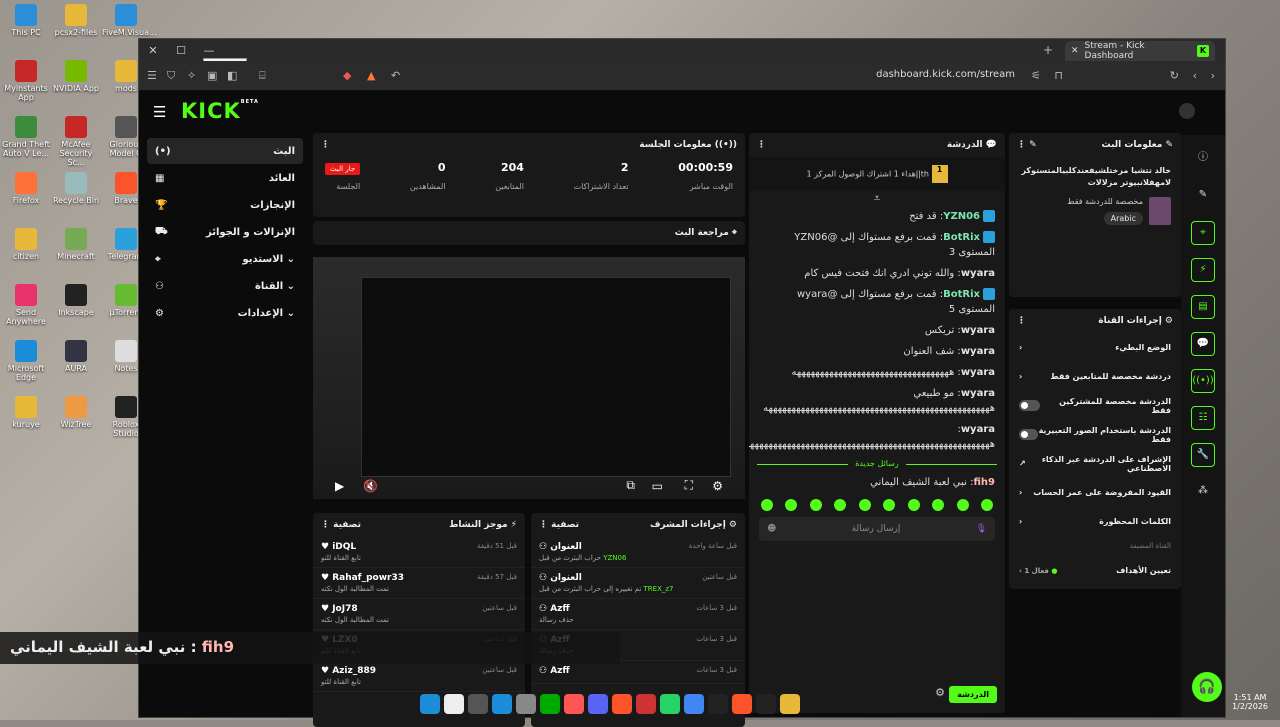  I want to click on back-icon: ‹, so click(1195, 75).